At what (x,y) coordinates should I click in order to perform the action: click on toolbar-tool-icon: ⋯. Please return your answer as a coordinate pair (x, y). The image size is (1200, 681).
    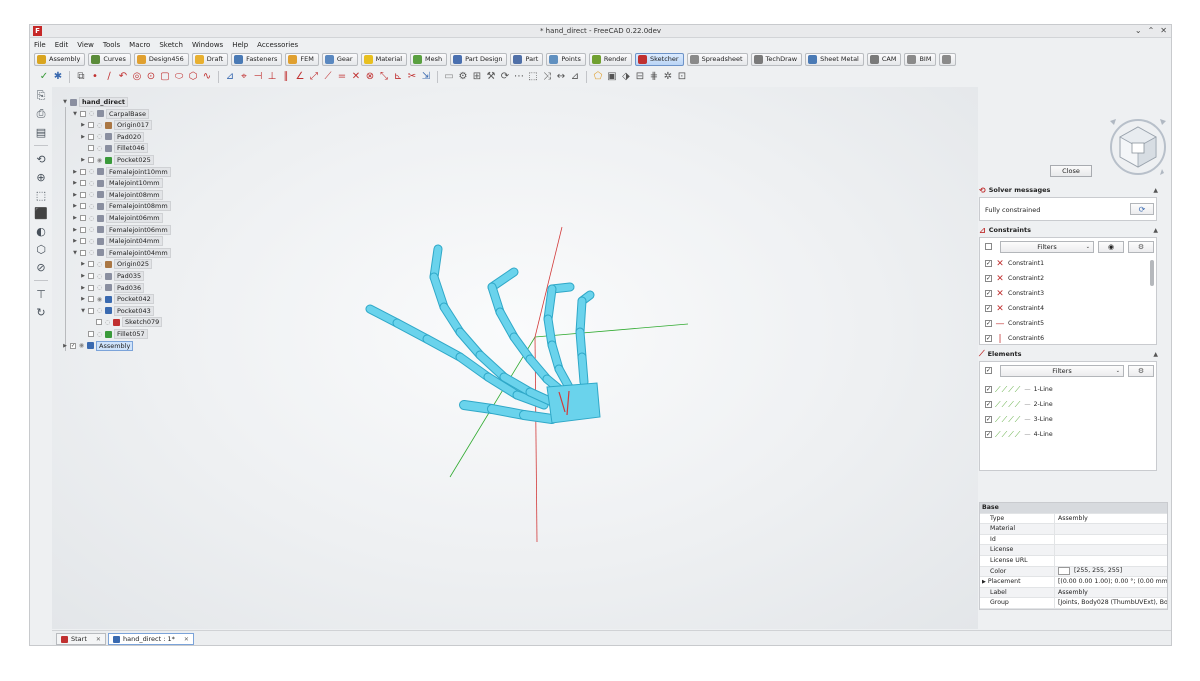
    Looking at the image, I should click on (519, 77).